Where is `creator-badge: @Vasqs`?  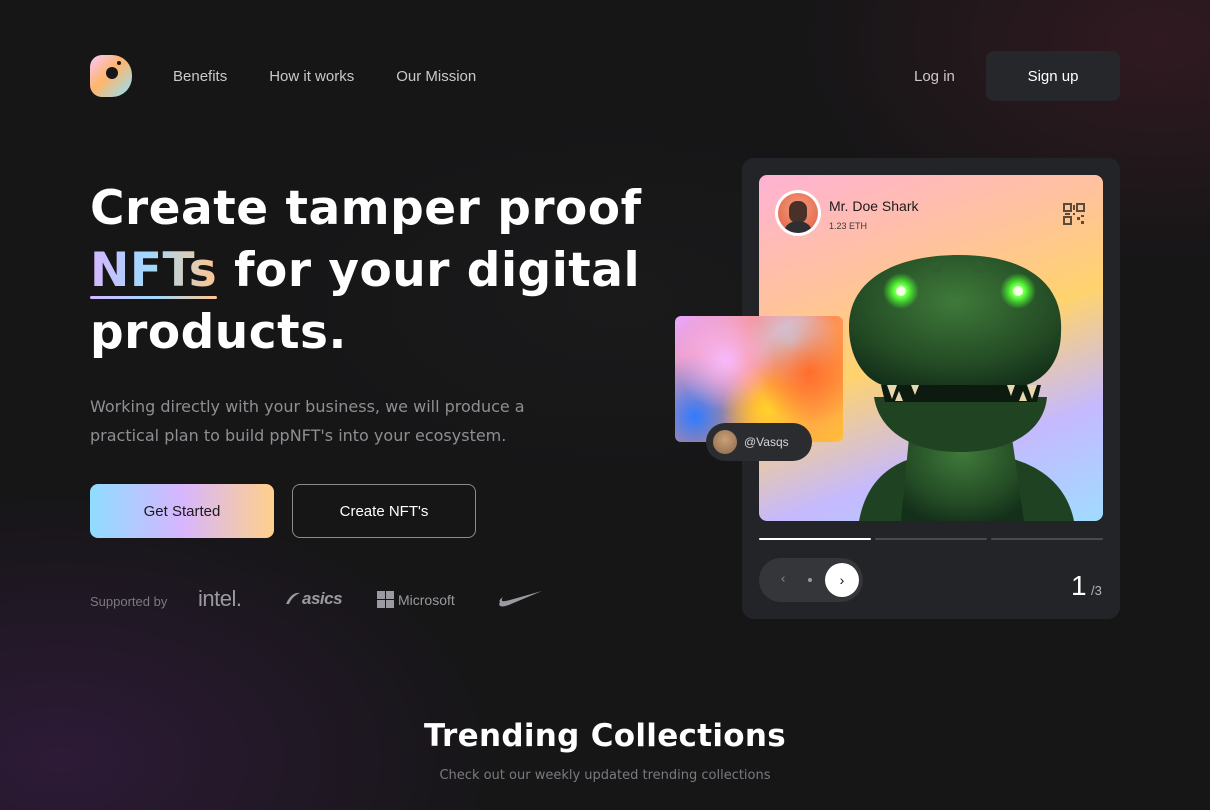
creator-badge: @Vasqs is located at coordinates (759, 442).